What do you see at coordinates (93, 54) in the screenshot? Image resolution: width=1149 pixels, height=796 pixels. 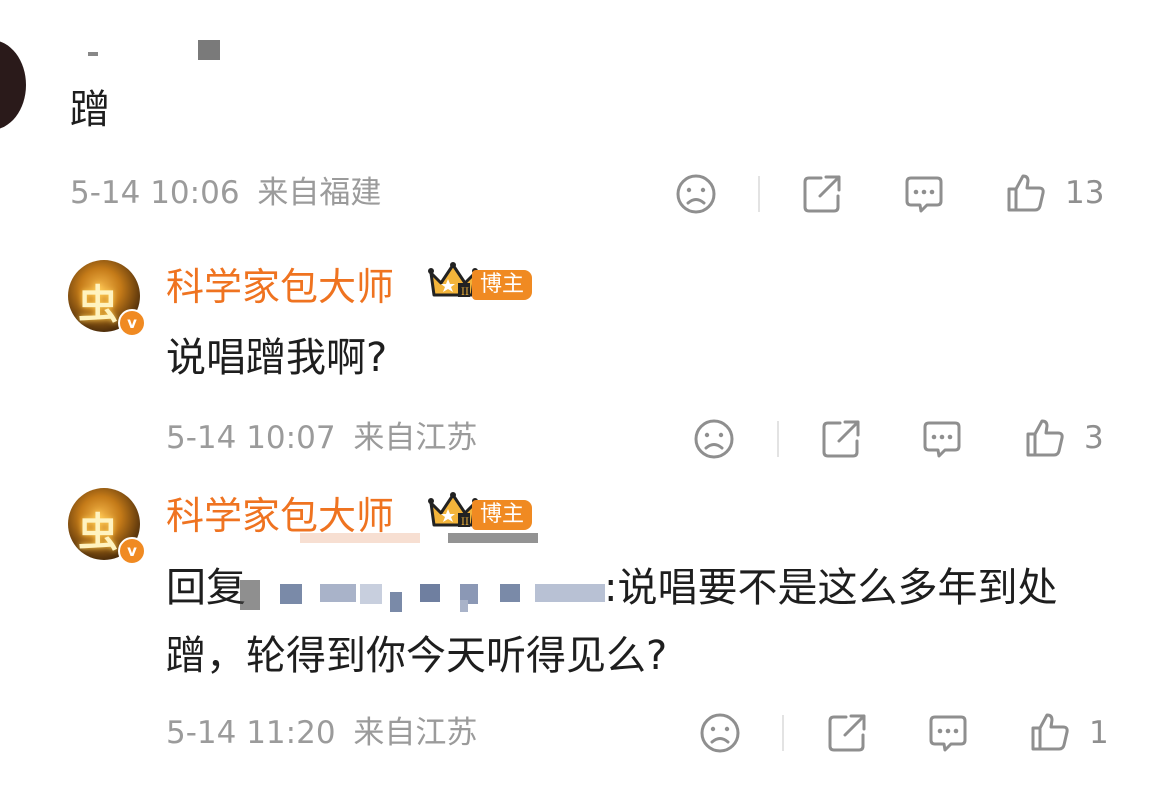 I see `redacted-username-dash` at bounding box center [93, 54].